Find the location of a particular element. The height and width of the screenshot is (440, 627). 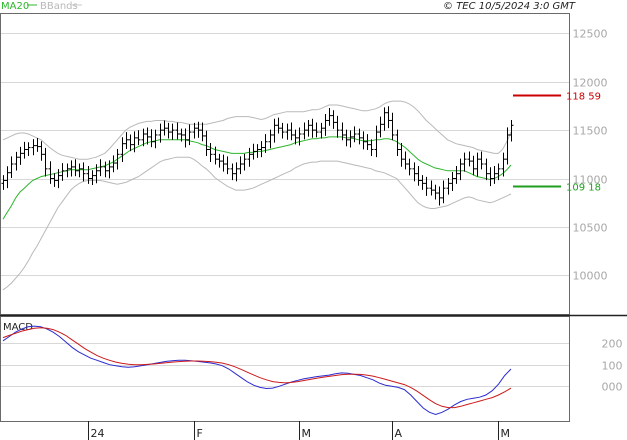

price-tick-label: 12000 is located at coordinates (590, 83).